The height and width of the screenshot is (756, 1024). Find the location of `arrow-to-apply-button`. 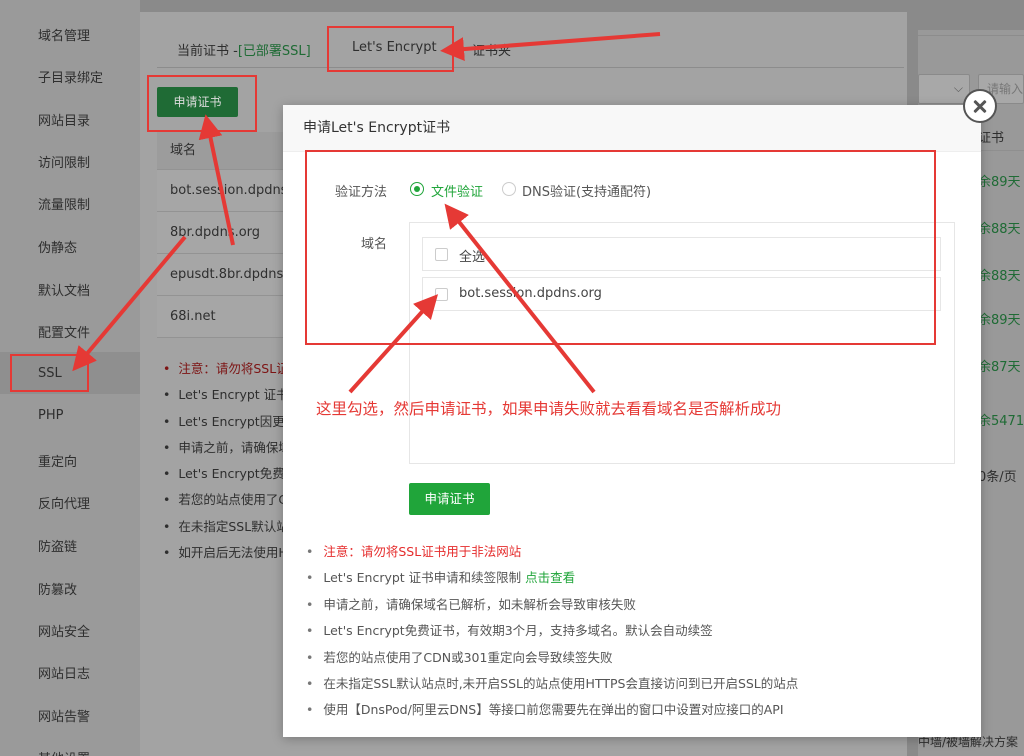

arrow-to-apply-button is located at coordinates (216, 180).